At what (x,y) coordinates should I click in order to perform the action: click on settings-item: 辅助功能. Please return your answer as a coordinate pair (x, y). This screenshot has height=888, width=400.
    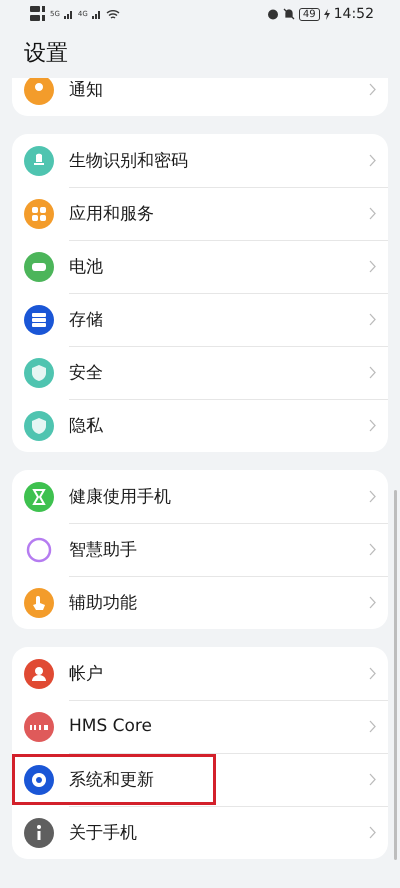
    Looking at the image, I should click on (200, 602).